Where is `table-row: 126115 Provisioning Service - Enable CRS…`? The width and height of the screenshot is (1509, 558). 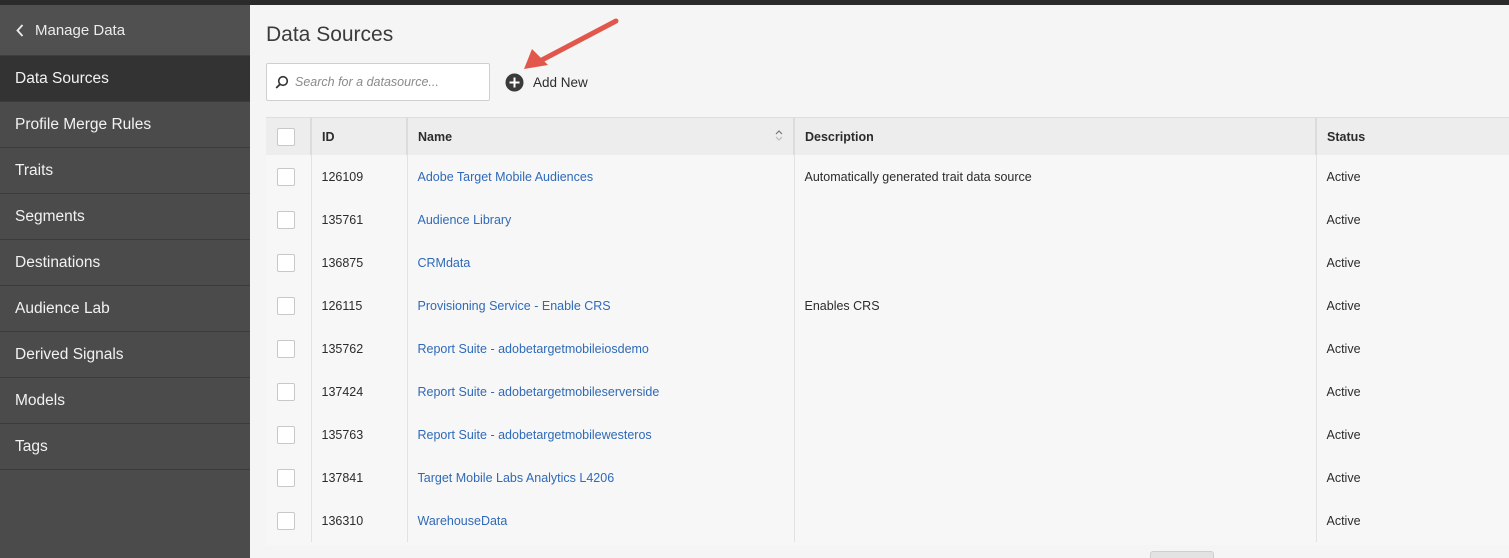
table-row: 126115 Provisioning Service - Enable CRS… is located at coordinates (887, 305).